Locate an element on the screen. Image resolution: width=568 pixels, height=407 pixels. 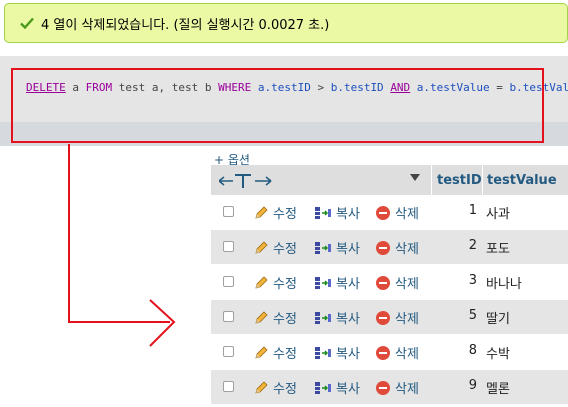
cell-testid: 3 is located at coordinates (454, 280).